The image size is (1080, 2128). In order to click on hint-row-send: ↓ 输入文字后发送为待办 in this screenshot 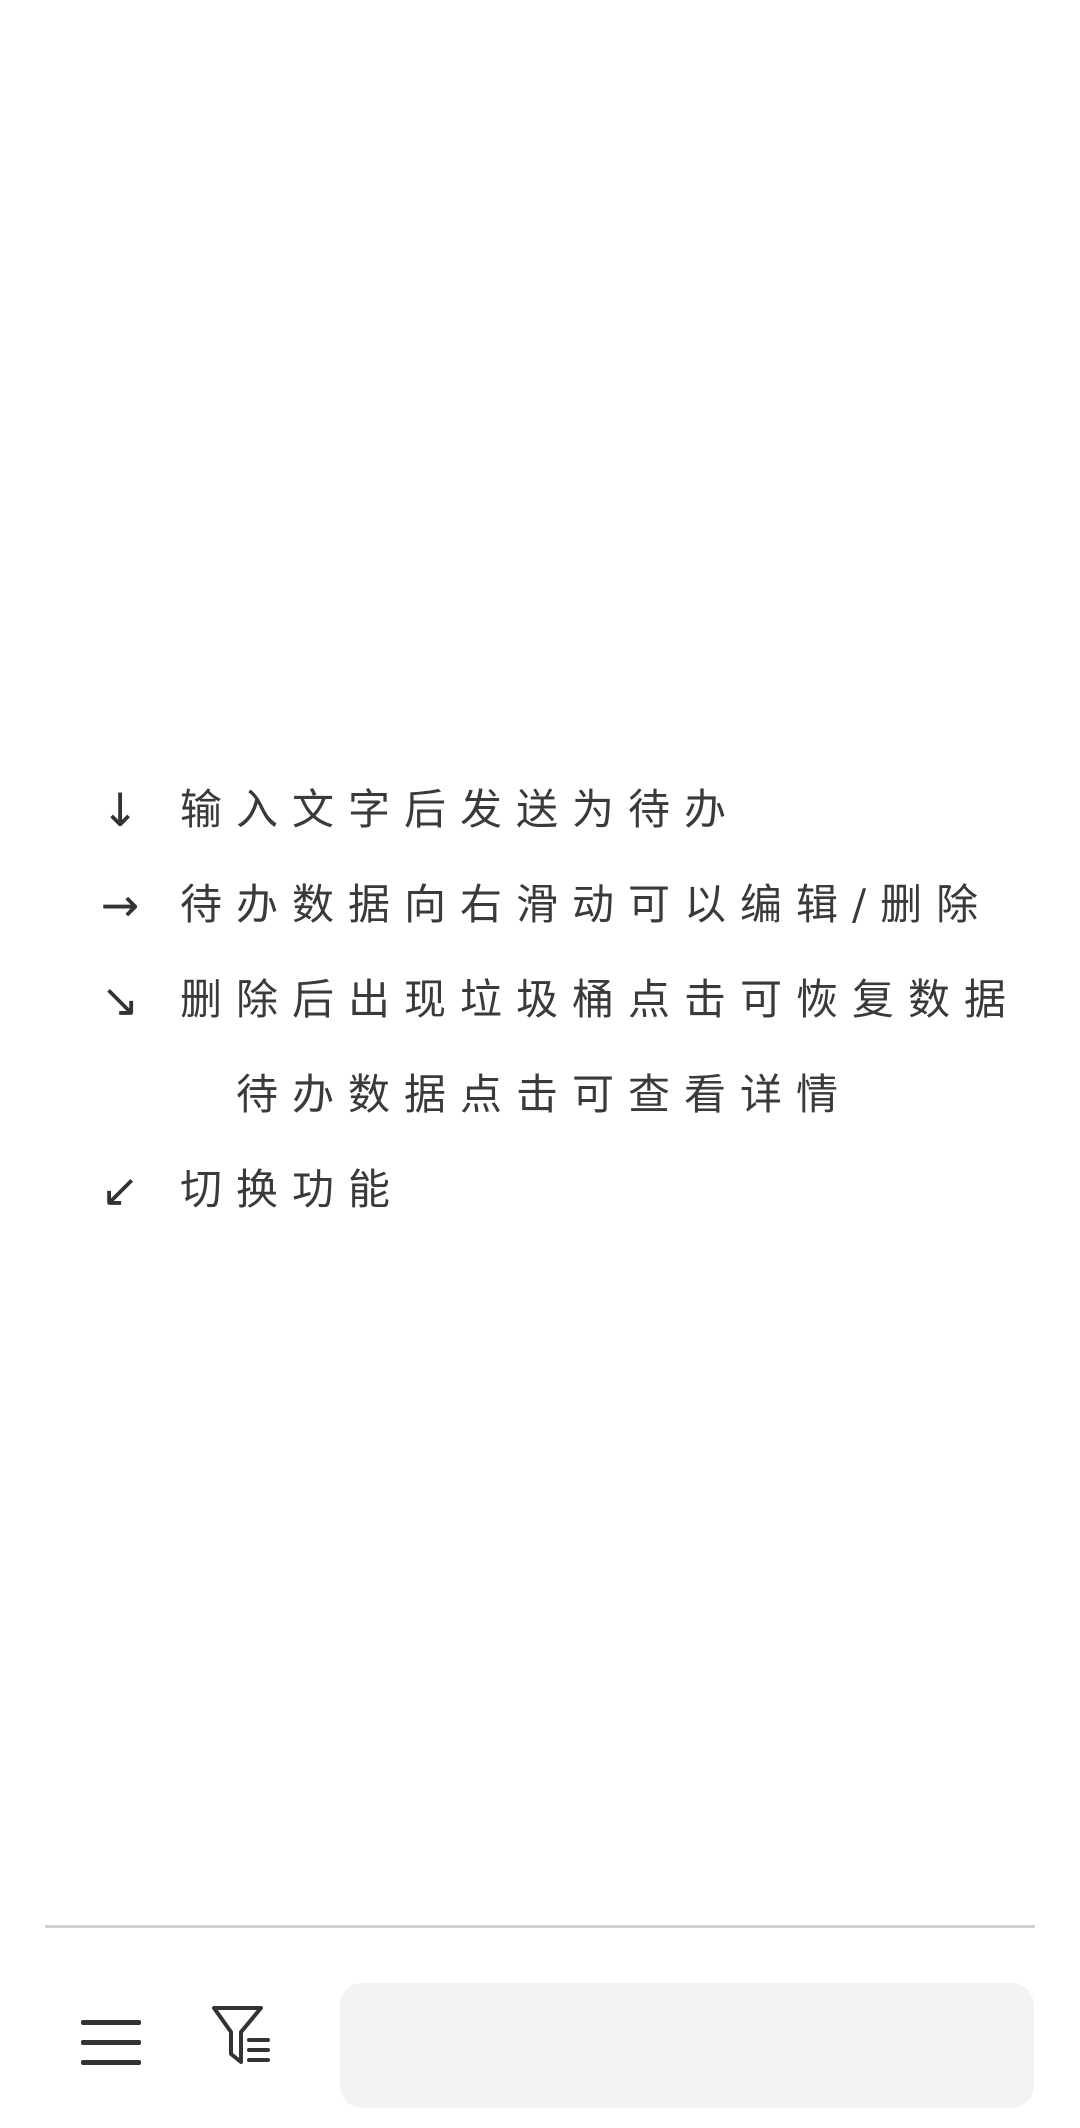, I will do `click(540, 810)`.